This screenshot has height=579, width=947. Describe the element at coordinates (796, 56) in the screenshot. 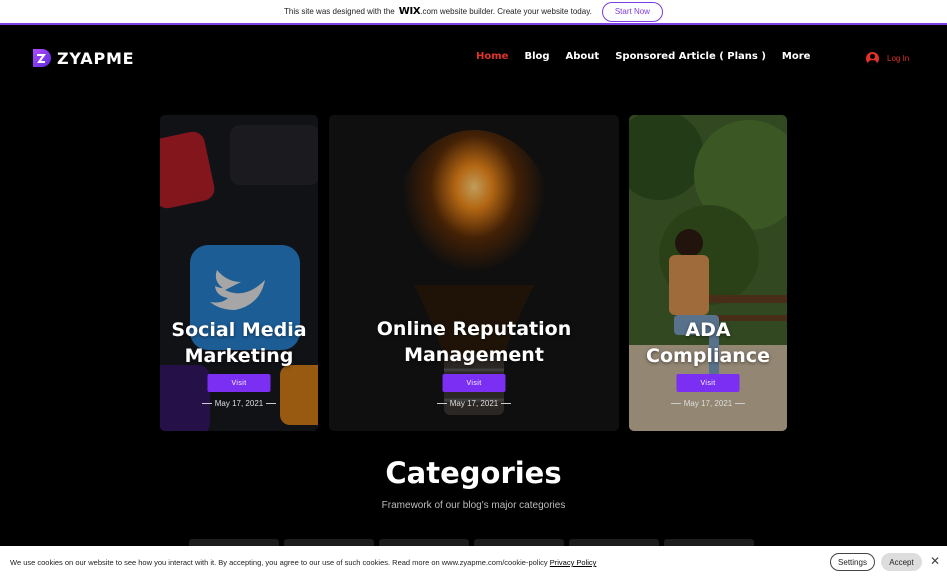

I see `nav-item-more: More` at that location.